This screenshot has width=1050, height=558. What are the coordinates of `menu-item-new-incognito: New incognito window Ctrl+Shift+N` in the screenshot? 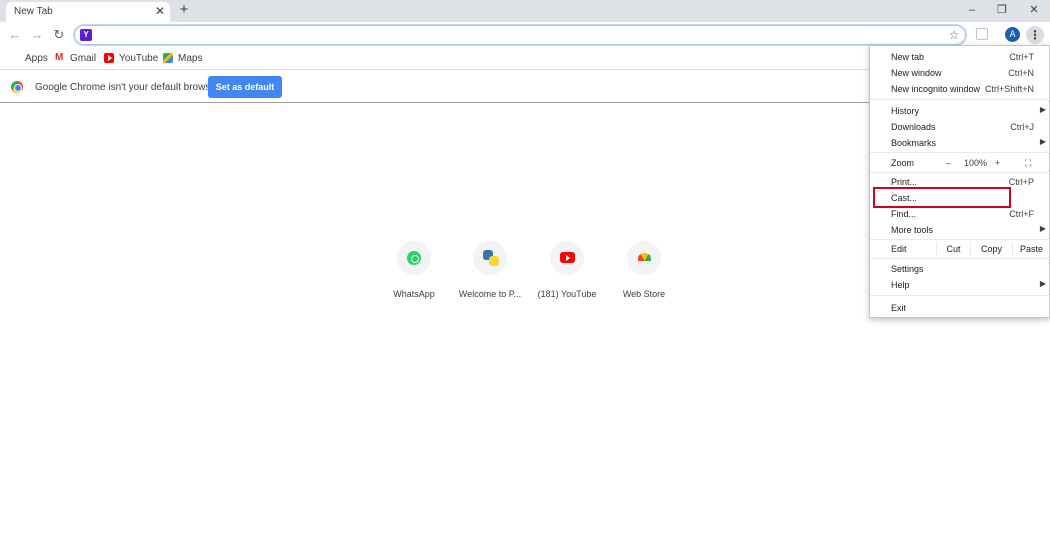 It's located at (960, 89).